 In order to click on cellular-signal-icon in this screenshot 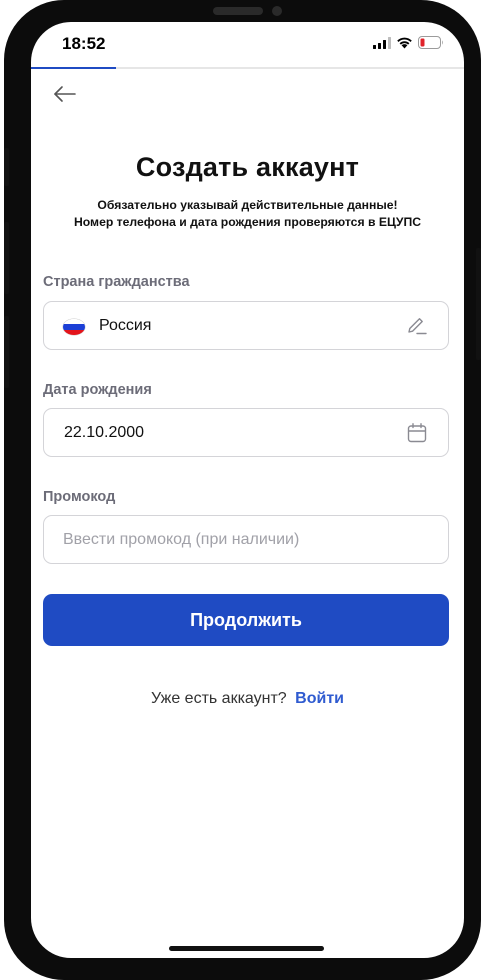, I will do `click(382, 45)`.